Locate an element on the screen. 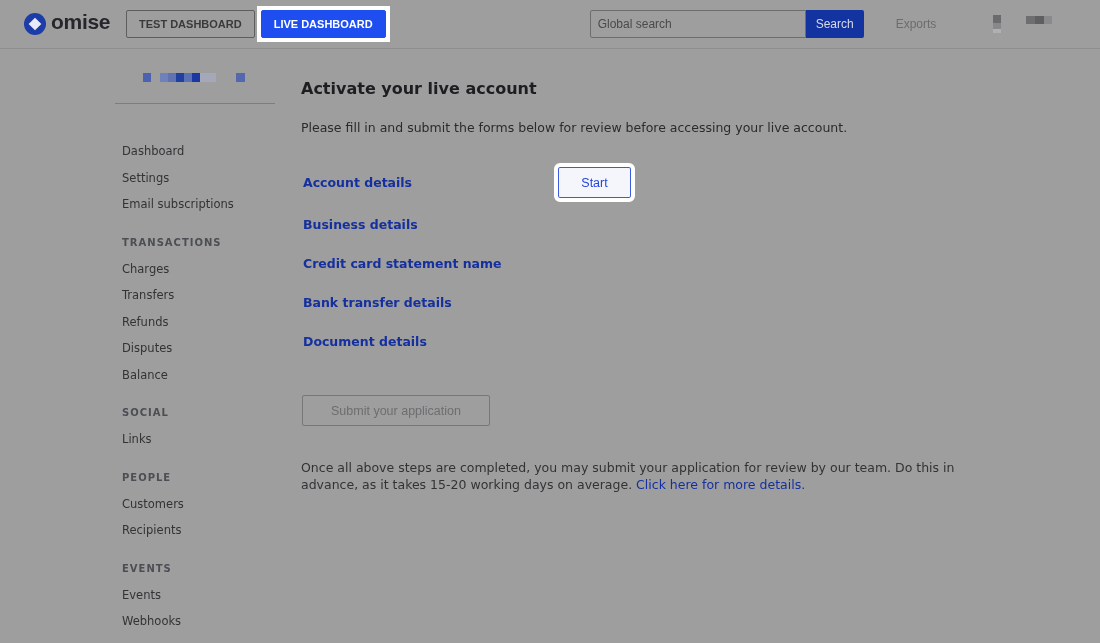  page-title: Activate your live account is located at coordinates (419, 88).